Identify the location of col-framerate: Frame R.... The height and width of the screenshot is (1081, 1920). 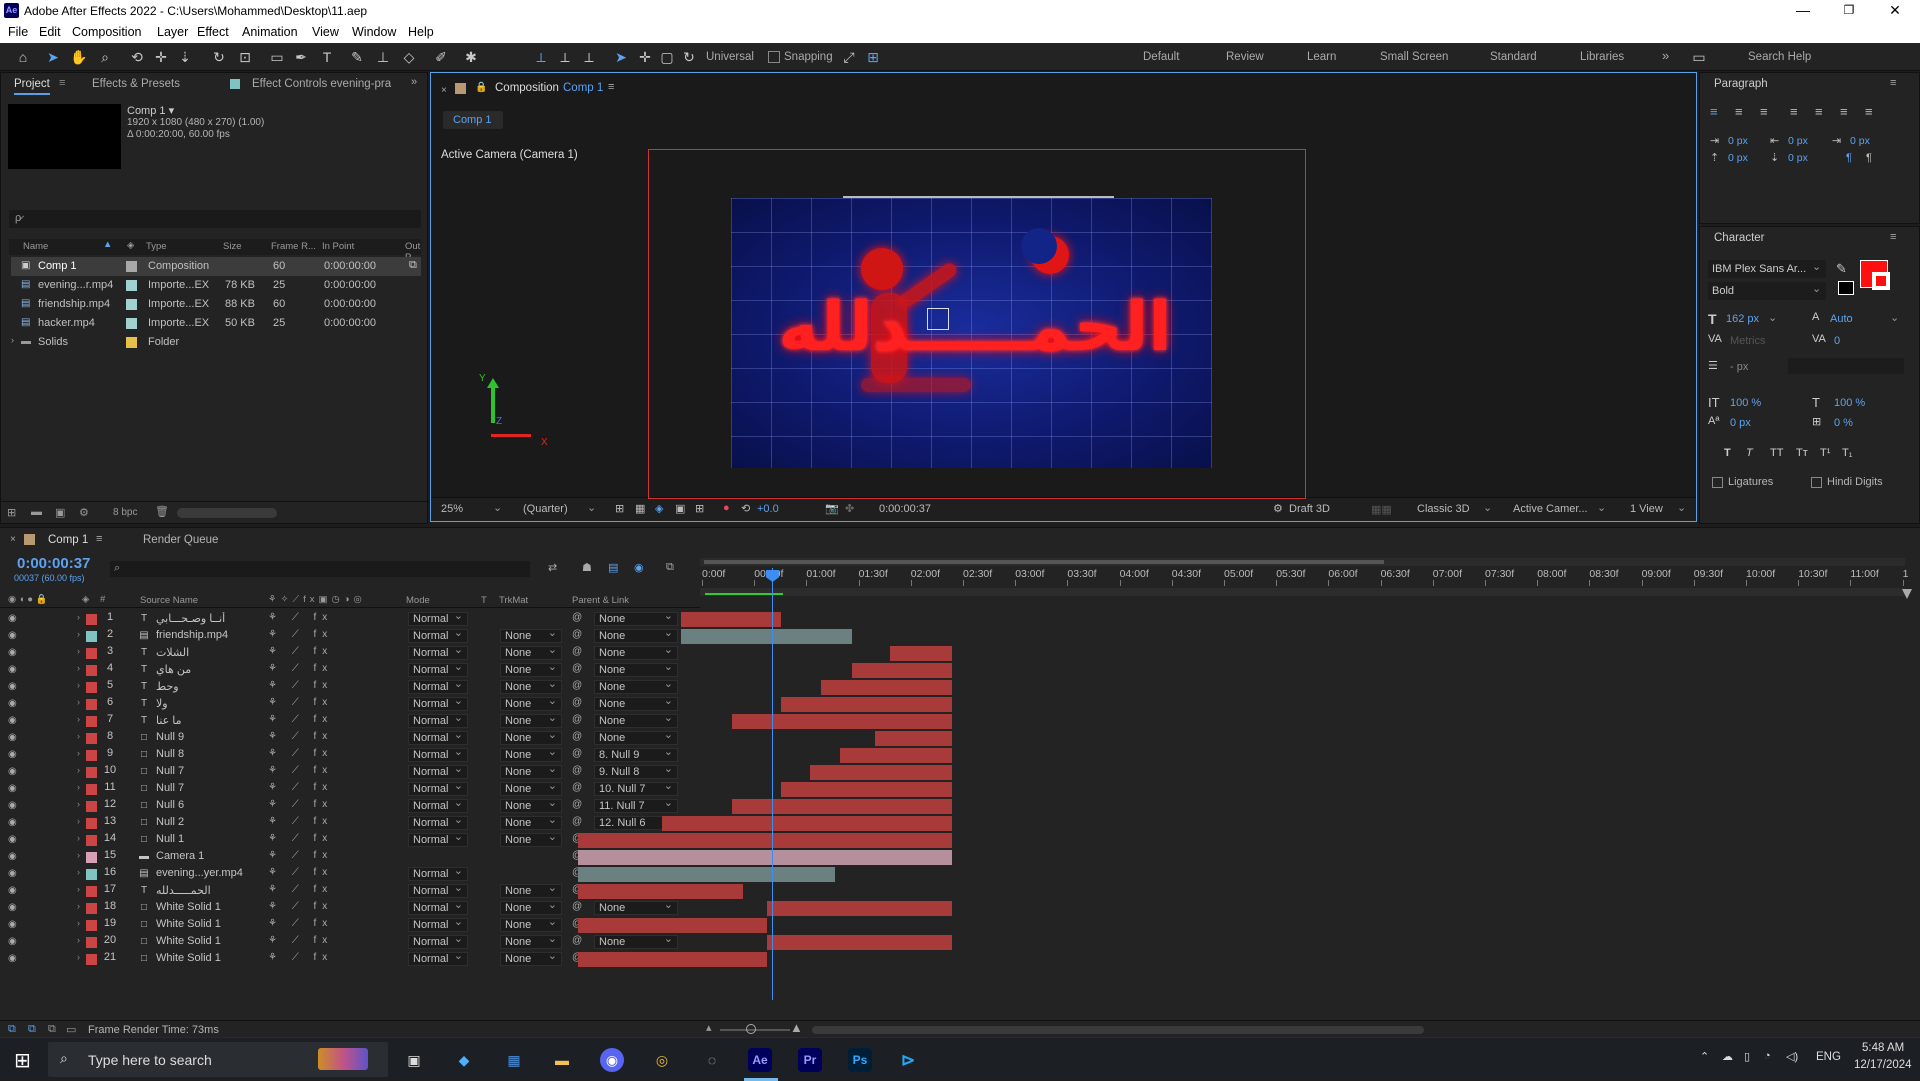
(293, 246).